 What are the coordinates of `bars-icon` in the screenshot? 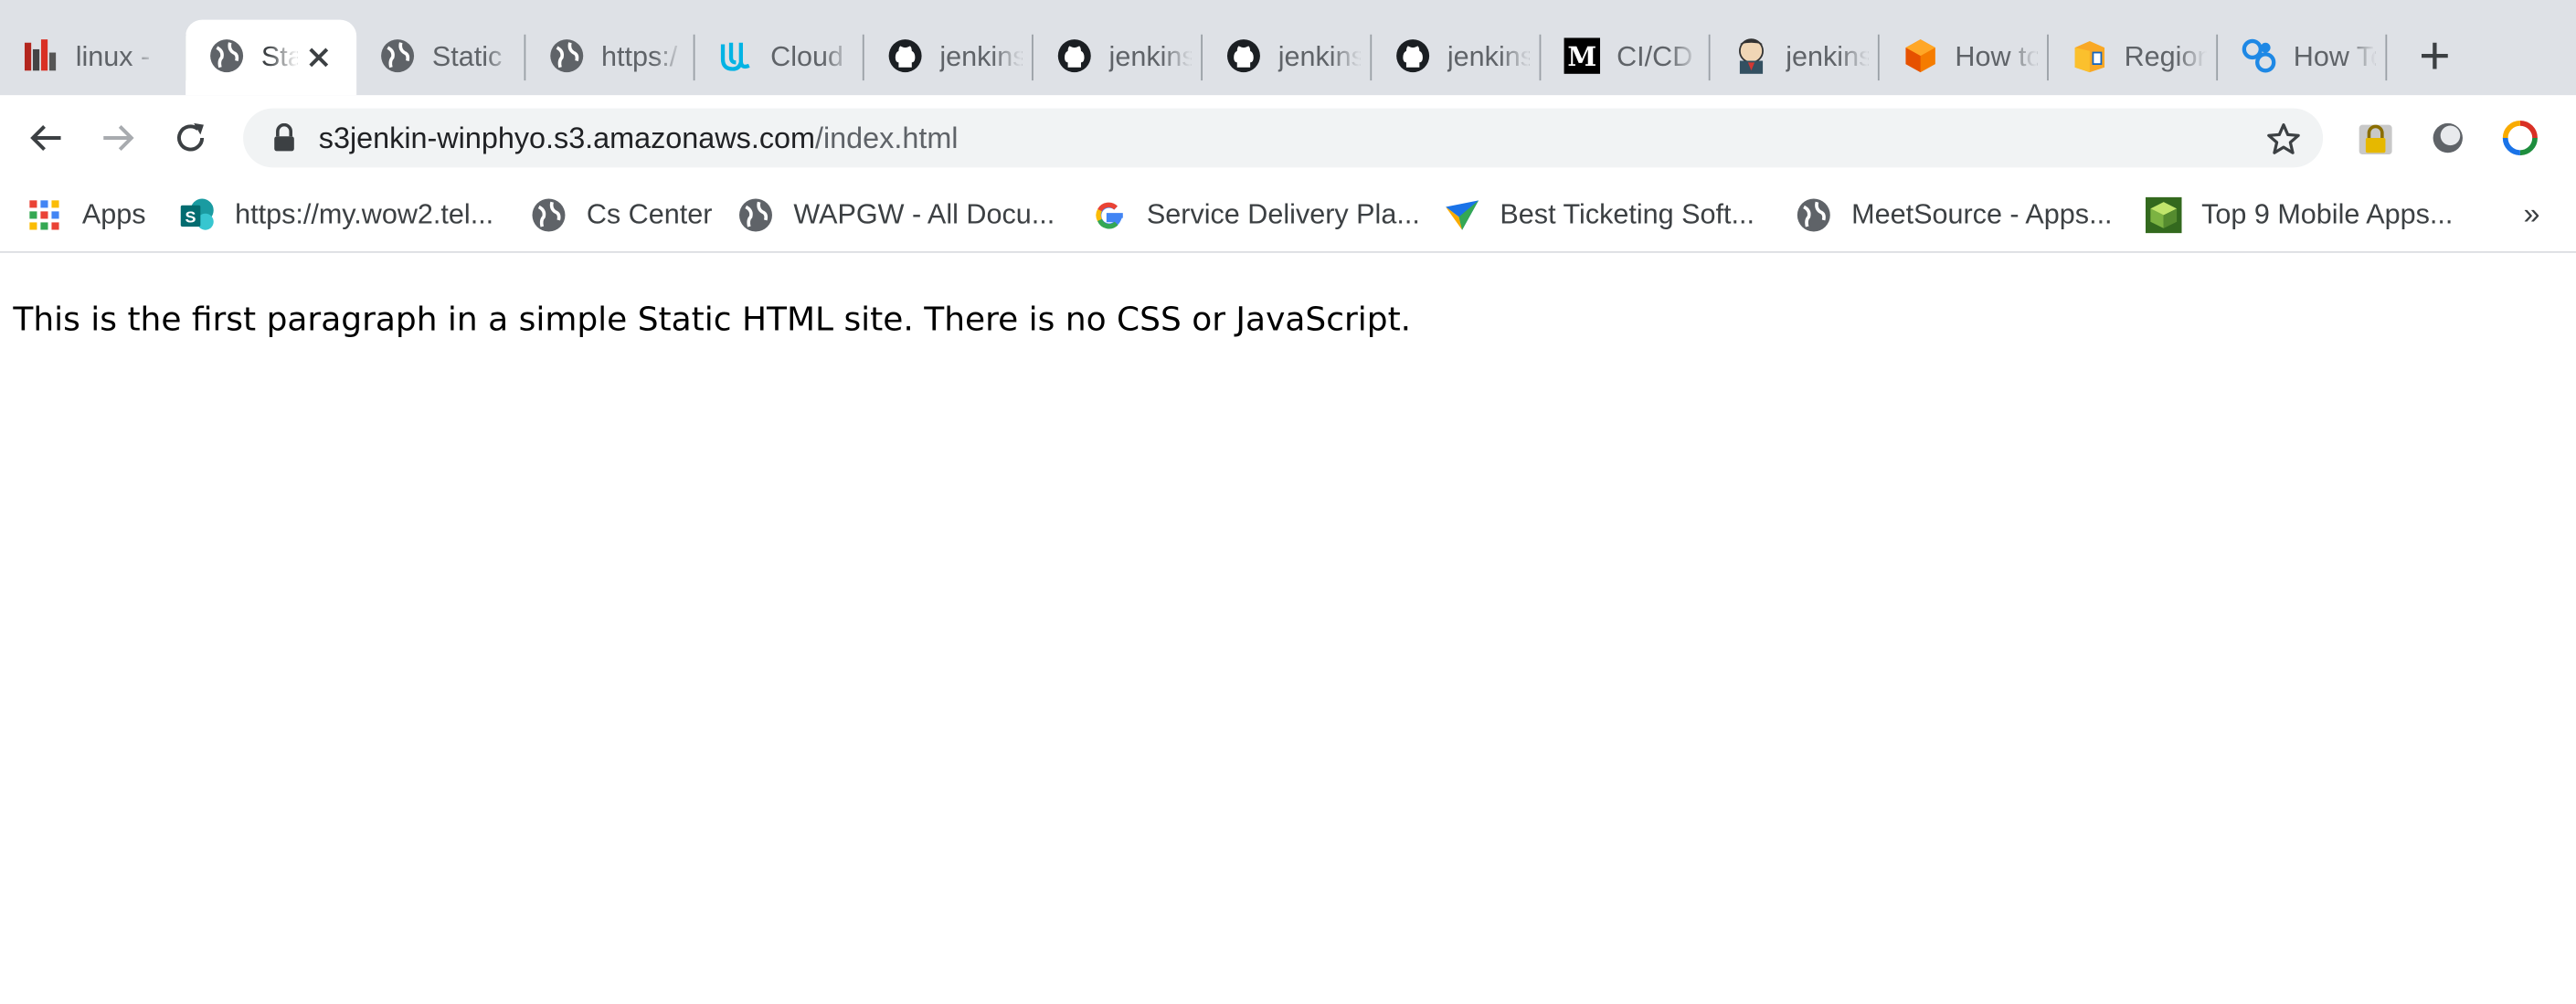 It's located at (41, 55).